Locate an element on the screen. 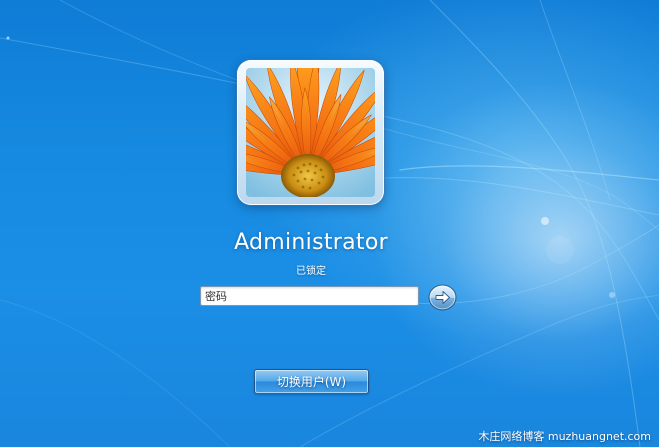  submit-button is located at coordinates (442, 297).